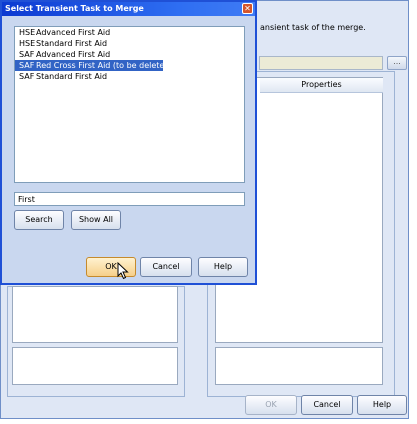 This screenshot has height=424, width=417. Describe the element at coordinates (39, 220) in the screenshot. I see `search-button: Search` at that location.